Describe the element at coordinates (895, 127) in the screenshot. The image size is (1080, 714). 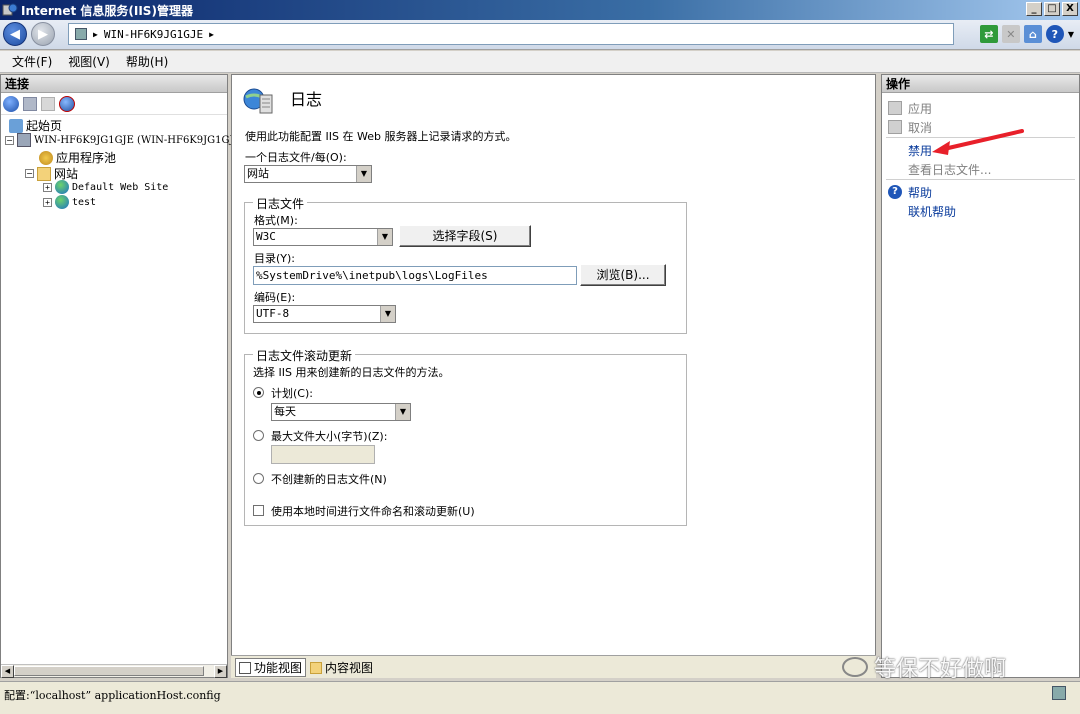
I see `cancel-icon` at that location.